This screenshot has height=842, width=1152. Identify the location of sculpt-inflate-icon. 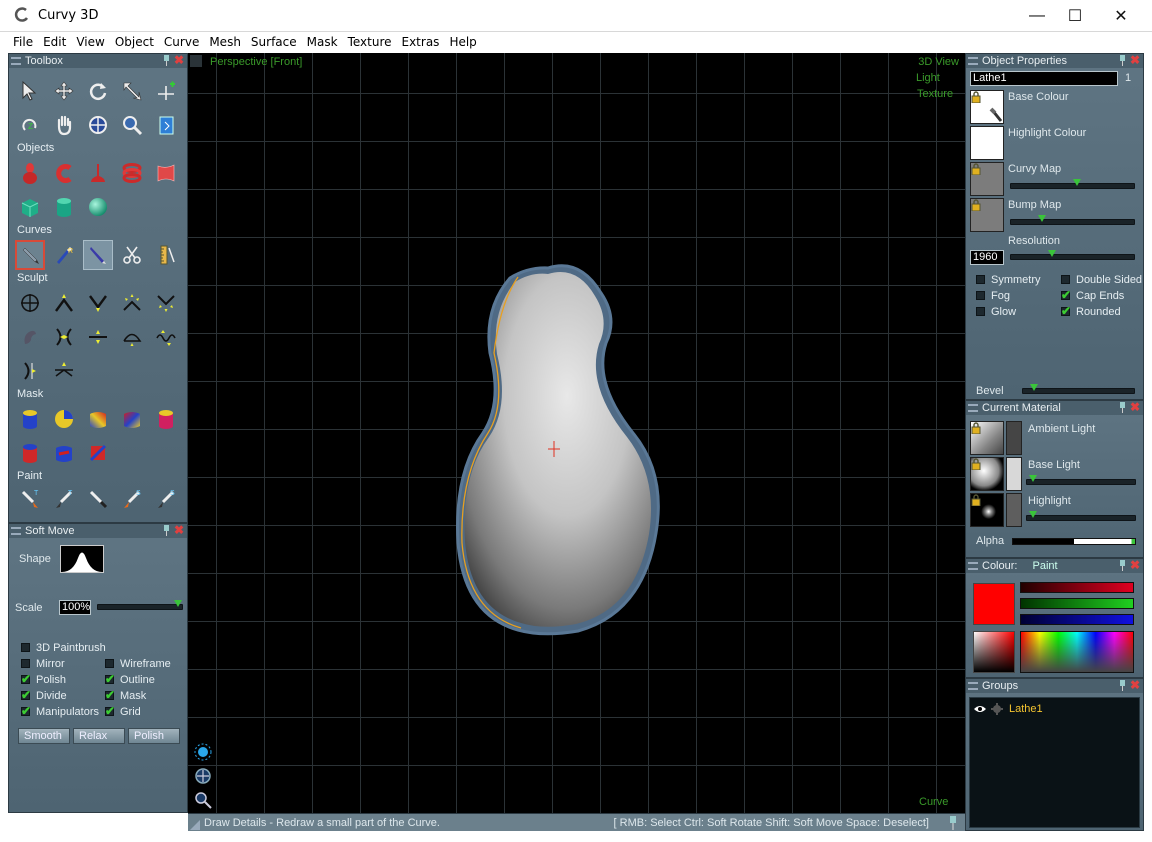
(132, 303).